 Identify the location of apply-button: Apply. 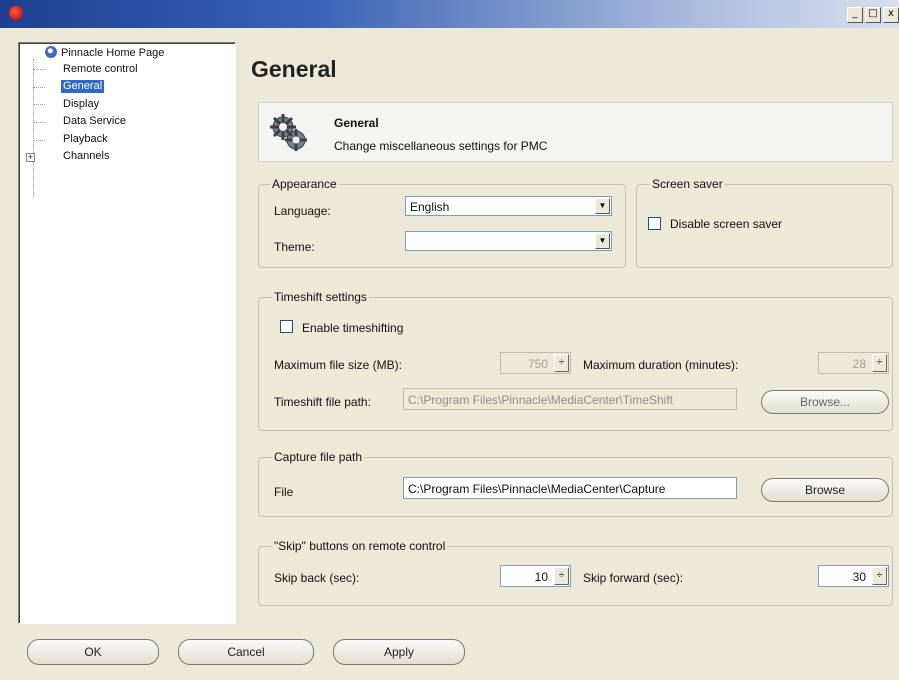
(399, 652).